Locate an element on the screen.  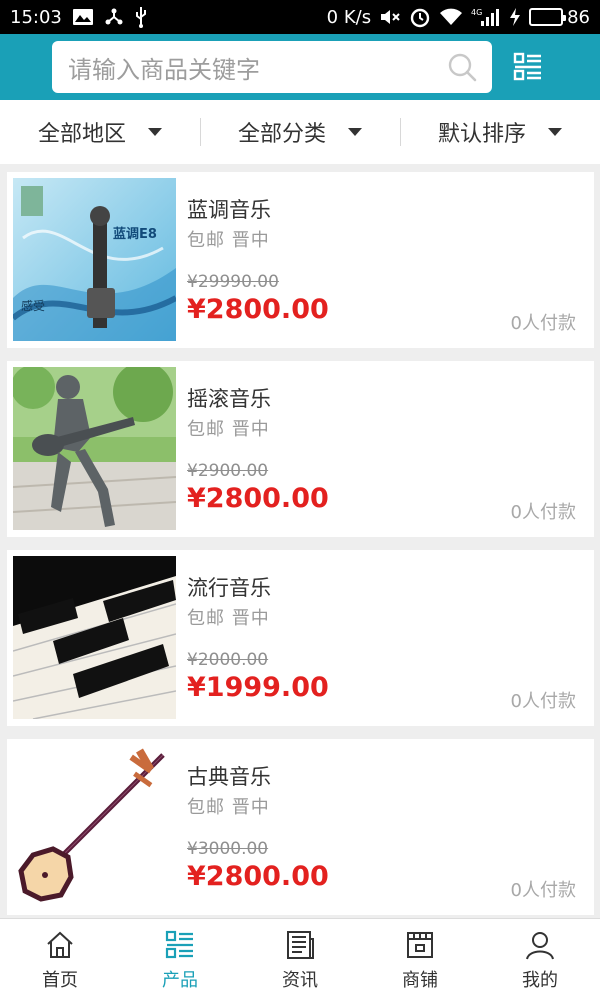
category-menu-icon is located at coordinates (528, 67).